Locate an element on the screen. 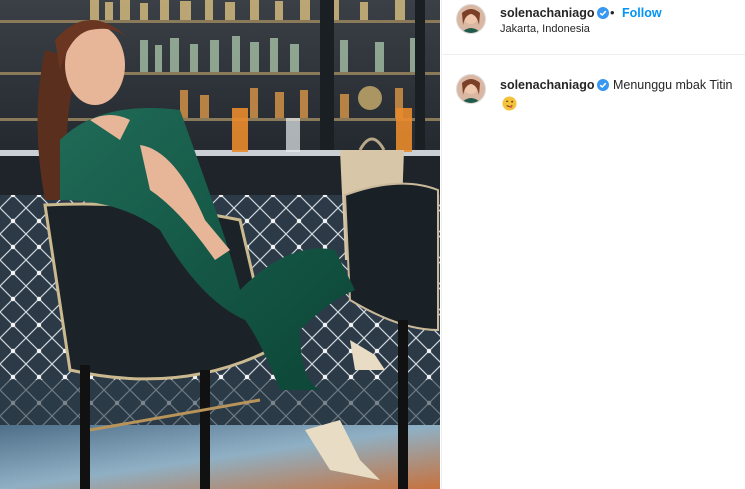 This screenshot has height=489, width=745. wink-tongue-emoji-icon is located at coordinates (509, 106).